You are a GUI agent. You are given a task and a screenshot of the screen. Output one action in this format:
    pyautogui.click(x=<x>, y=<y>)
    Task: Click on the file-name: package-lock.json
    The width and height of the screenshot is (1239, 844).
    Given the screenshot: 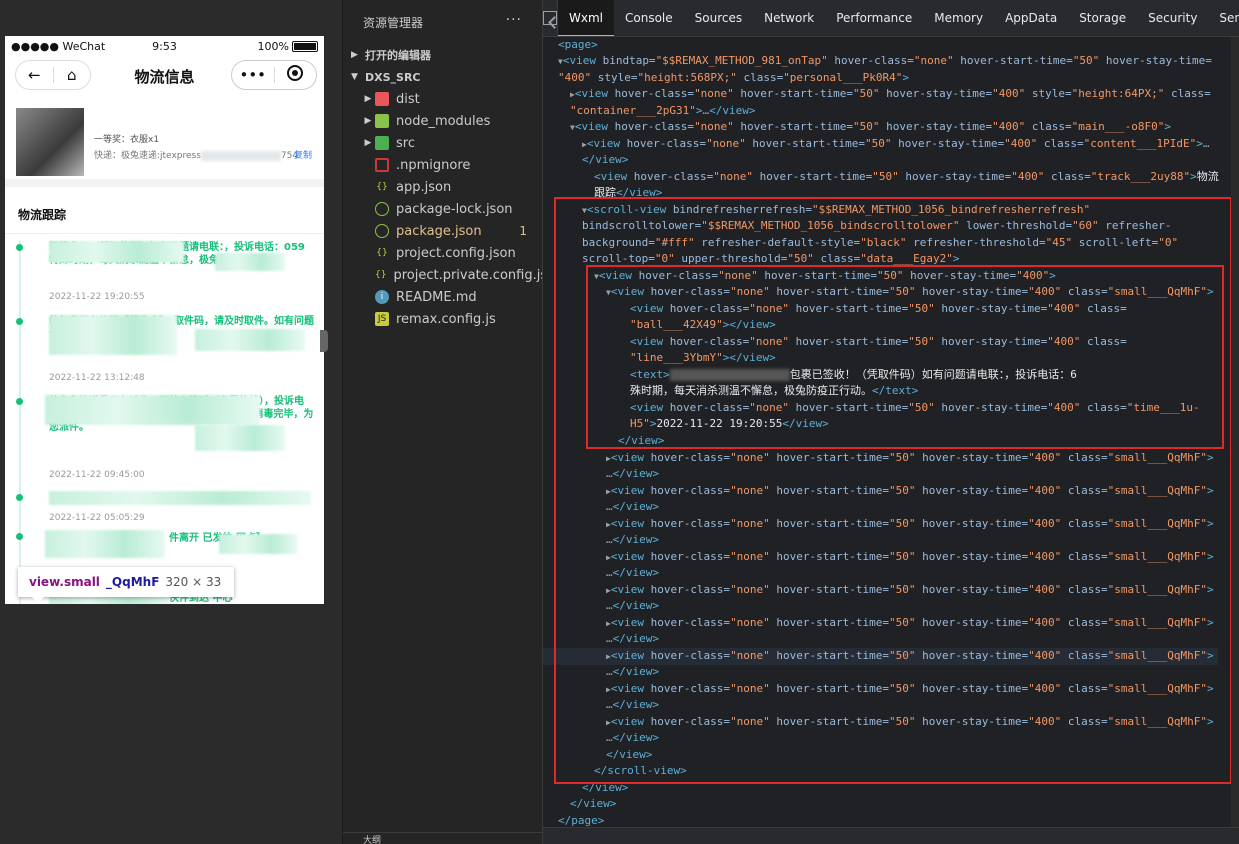 What is the action you would take?
    pyautogui.click(x=454, y=209)
    